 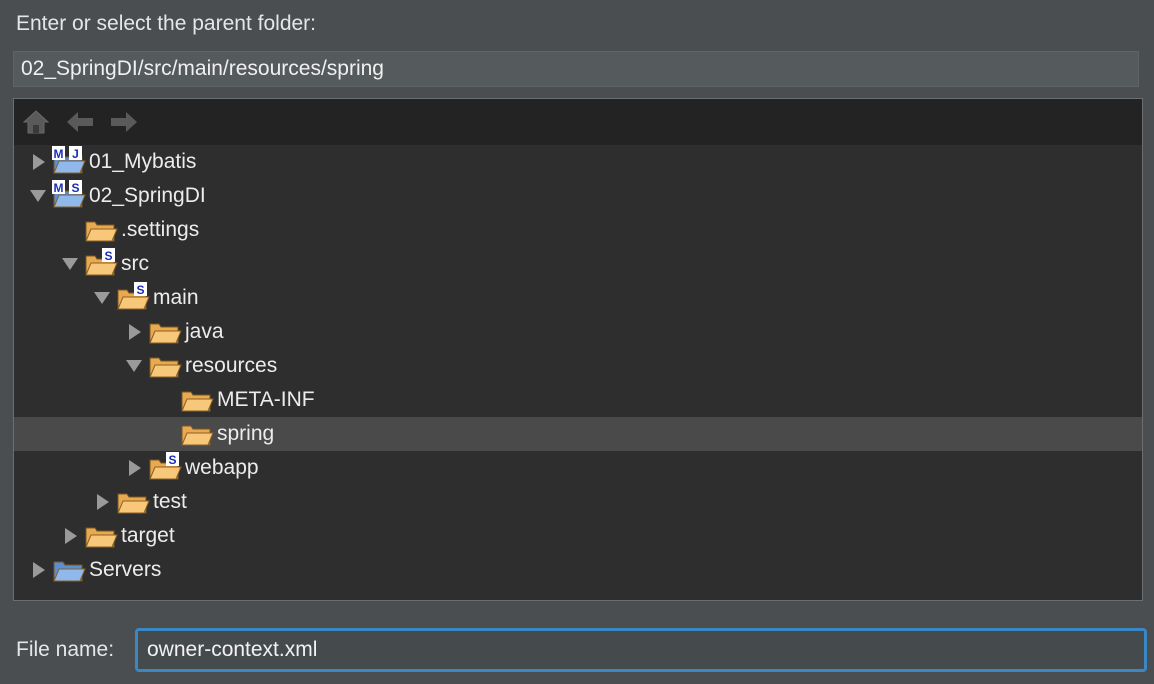 What do you see at coordinates (578, 502) in the screenshot?
I see `tree-item: test` at bounding box center [578, 502].